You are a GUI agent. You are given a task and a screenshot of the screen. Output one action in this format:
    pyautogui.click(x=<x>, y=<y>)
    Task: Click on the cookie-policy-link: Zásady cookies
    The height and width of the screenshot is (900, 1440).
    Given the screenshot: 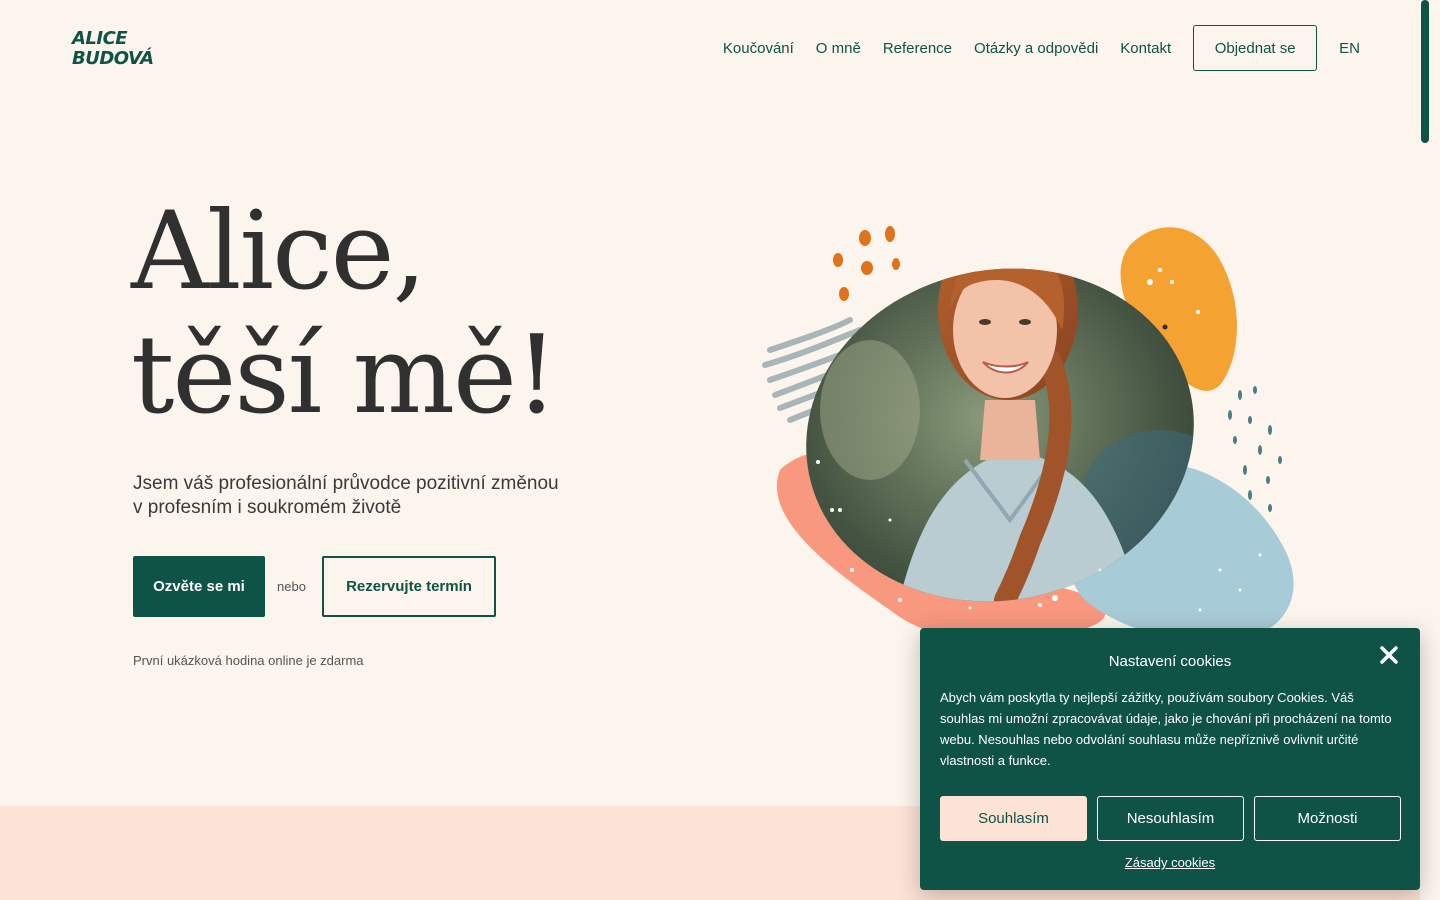 What is the action you would take?
    pyautogui.click(x=1170, y=862)
    